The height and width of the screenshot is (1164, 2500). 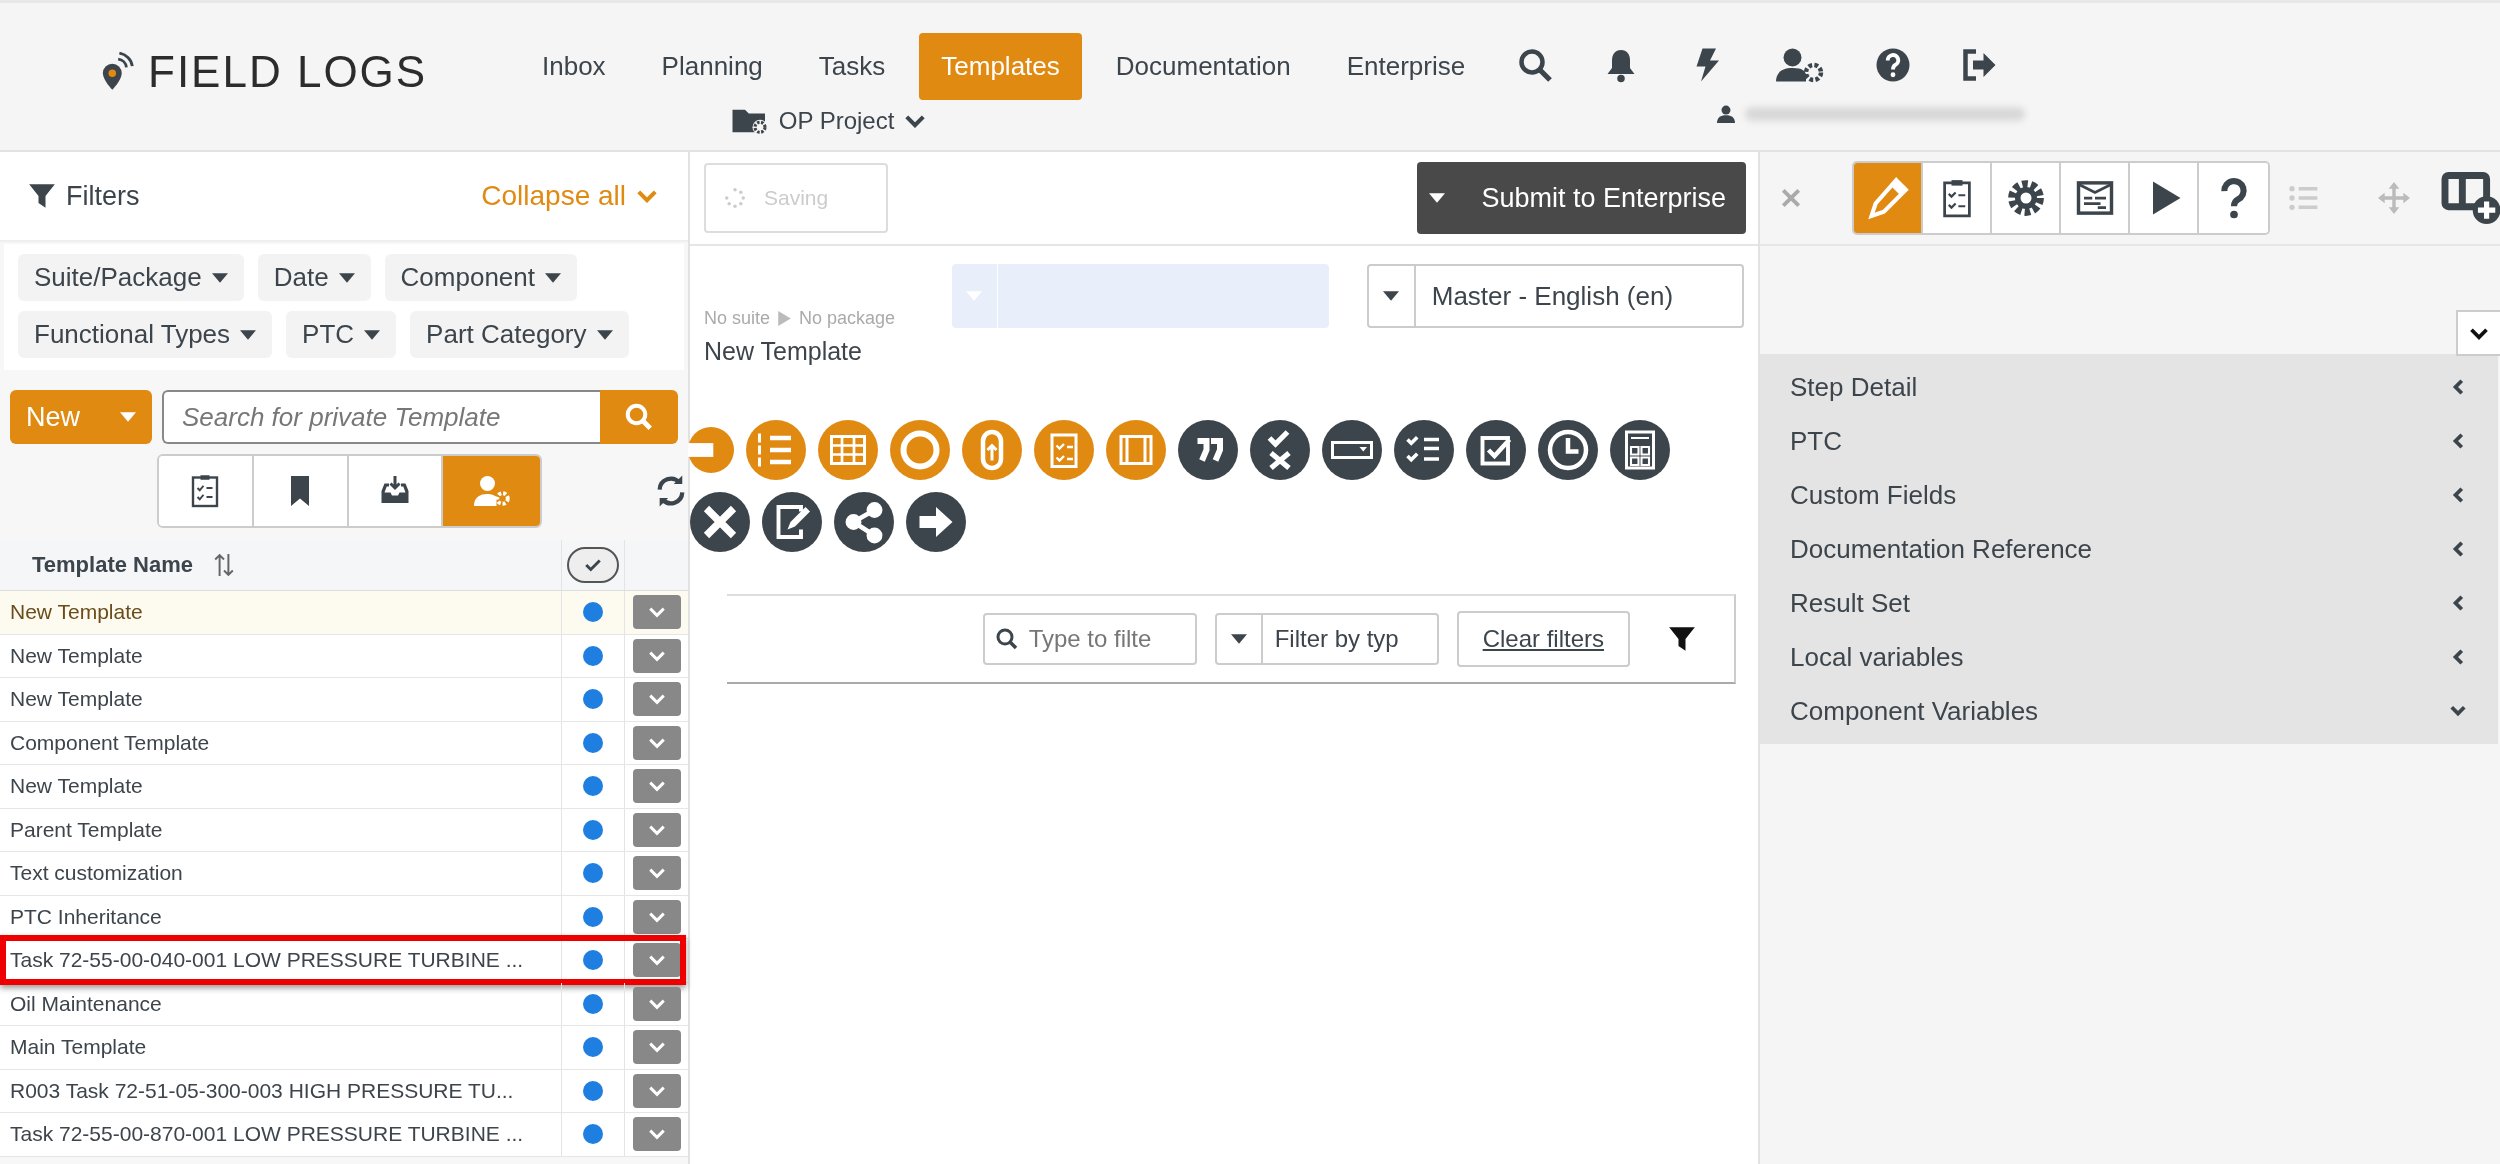 What do you see at coordinates (1682, 639) in the screenshot?
I see `filter-icon` at bounding box center [1682, 639].